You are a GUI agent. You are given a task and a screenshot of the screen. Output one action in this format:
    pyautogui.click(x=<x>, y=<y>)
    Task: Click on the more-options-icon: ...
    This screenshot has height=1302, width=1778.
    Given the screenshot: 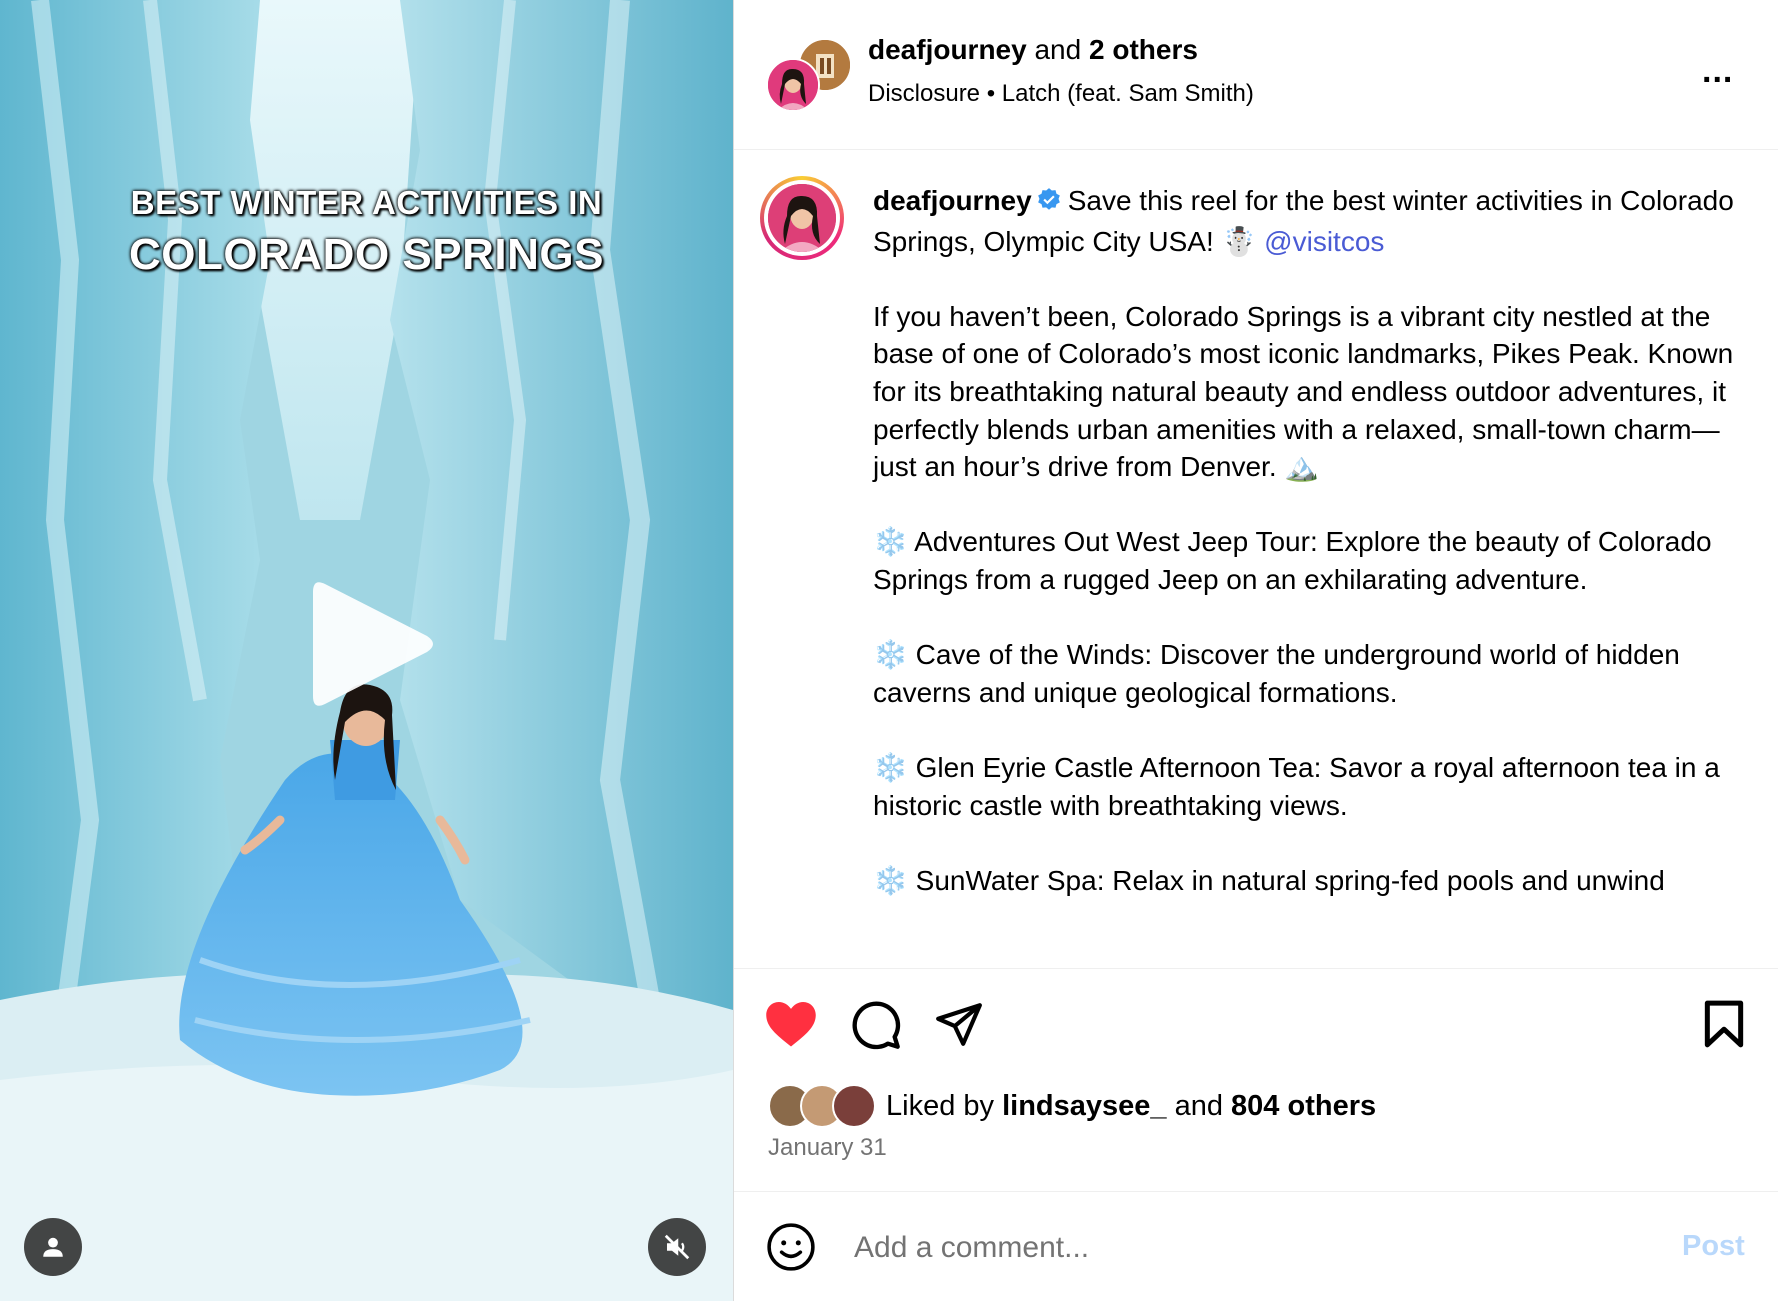 What is the action you would take?
    pyautogui.click(x=1722, y=71)
    